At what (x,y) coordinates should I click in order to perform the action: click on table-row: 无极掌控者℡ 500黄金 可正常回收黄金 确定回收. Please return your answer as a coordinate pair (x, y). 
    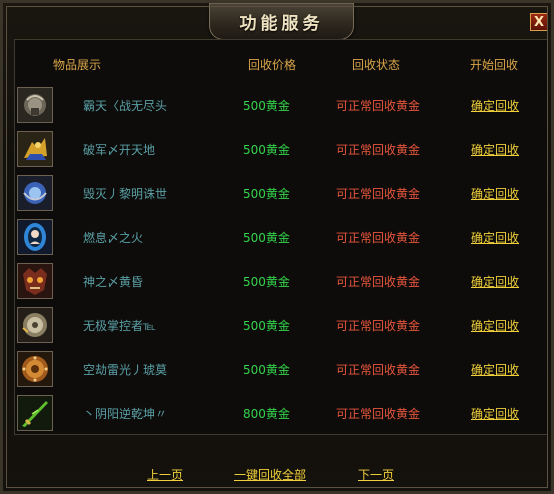
    Looking at the image, I should click on (281, 325).